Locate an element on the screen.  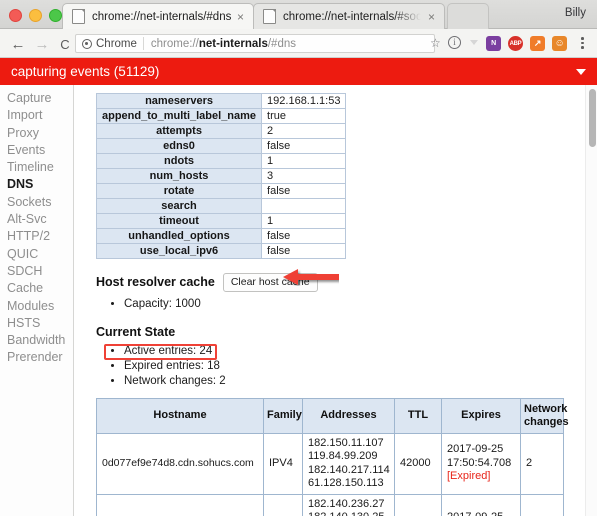
sidebar-item-timeline: Timeline is located at coordinates (36, 167).